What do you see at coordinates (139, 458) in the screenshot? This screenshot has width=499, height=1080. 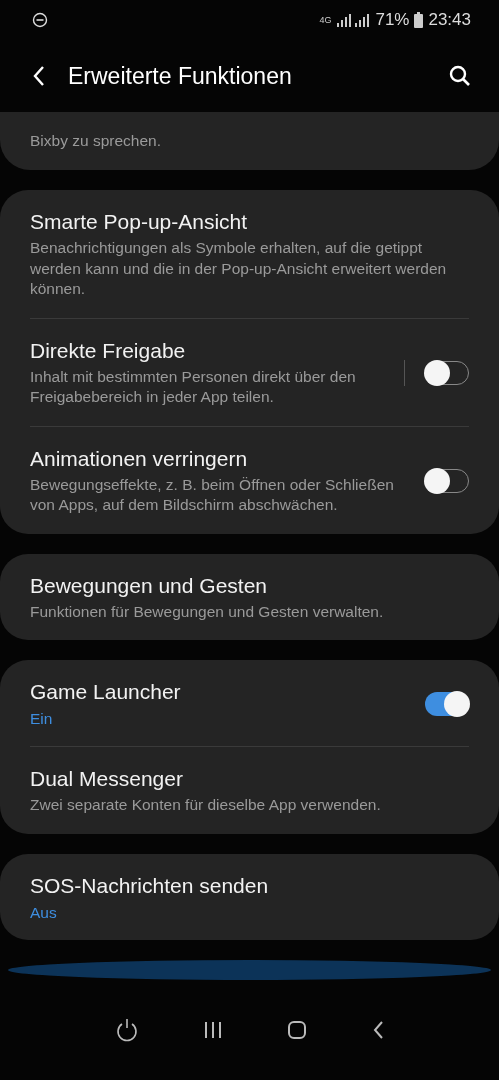 I see `setting-title: Animationen verringern` at bounding box center [139, 458].